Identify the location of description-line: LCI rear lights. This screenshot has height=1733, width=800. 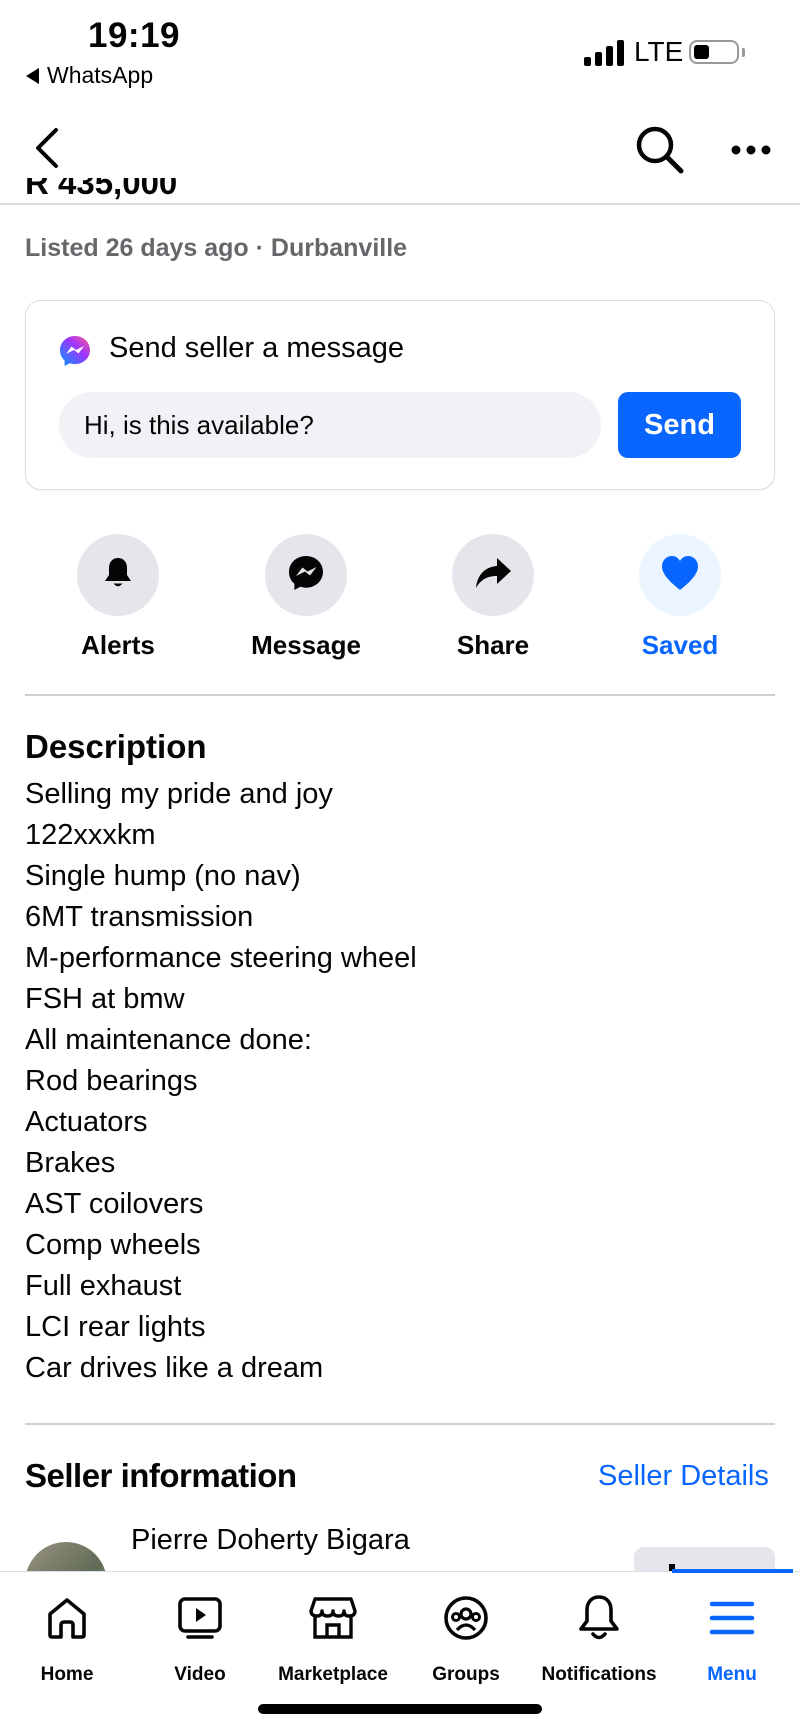
(115, 1327).